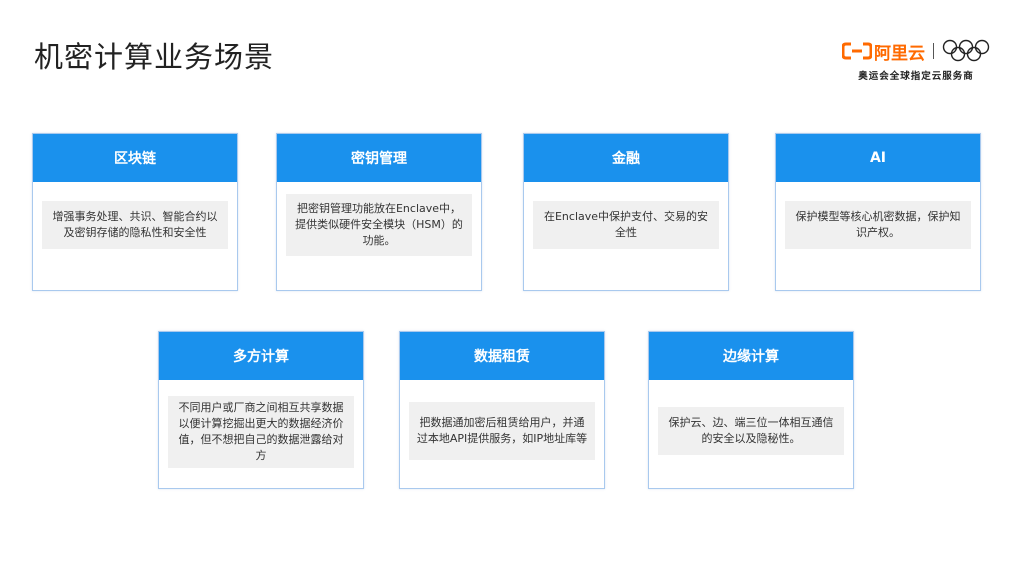 This screenshot has width=1024, height=576. Describe the element at coordinates (933, 51) in the screenshot. I see `logo-divider` at that location.